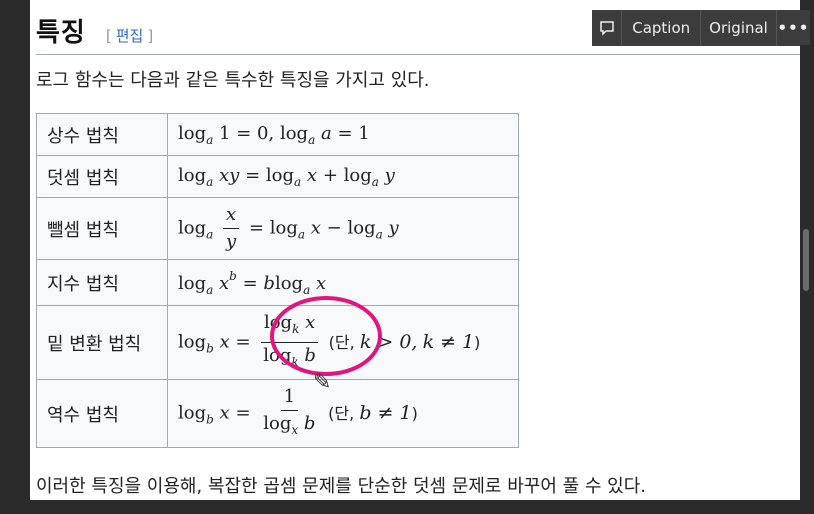 This screenshot has width=814, height=514. Describe the element at coordinates (102, 282) in the screenshot. I see `row-label: 지수 법칙` at that location.